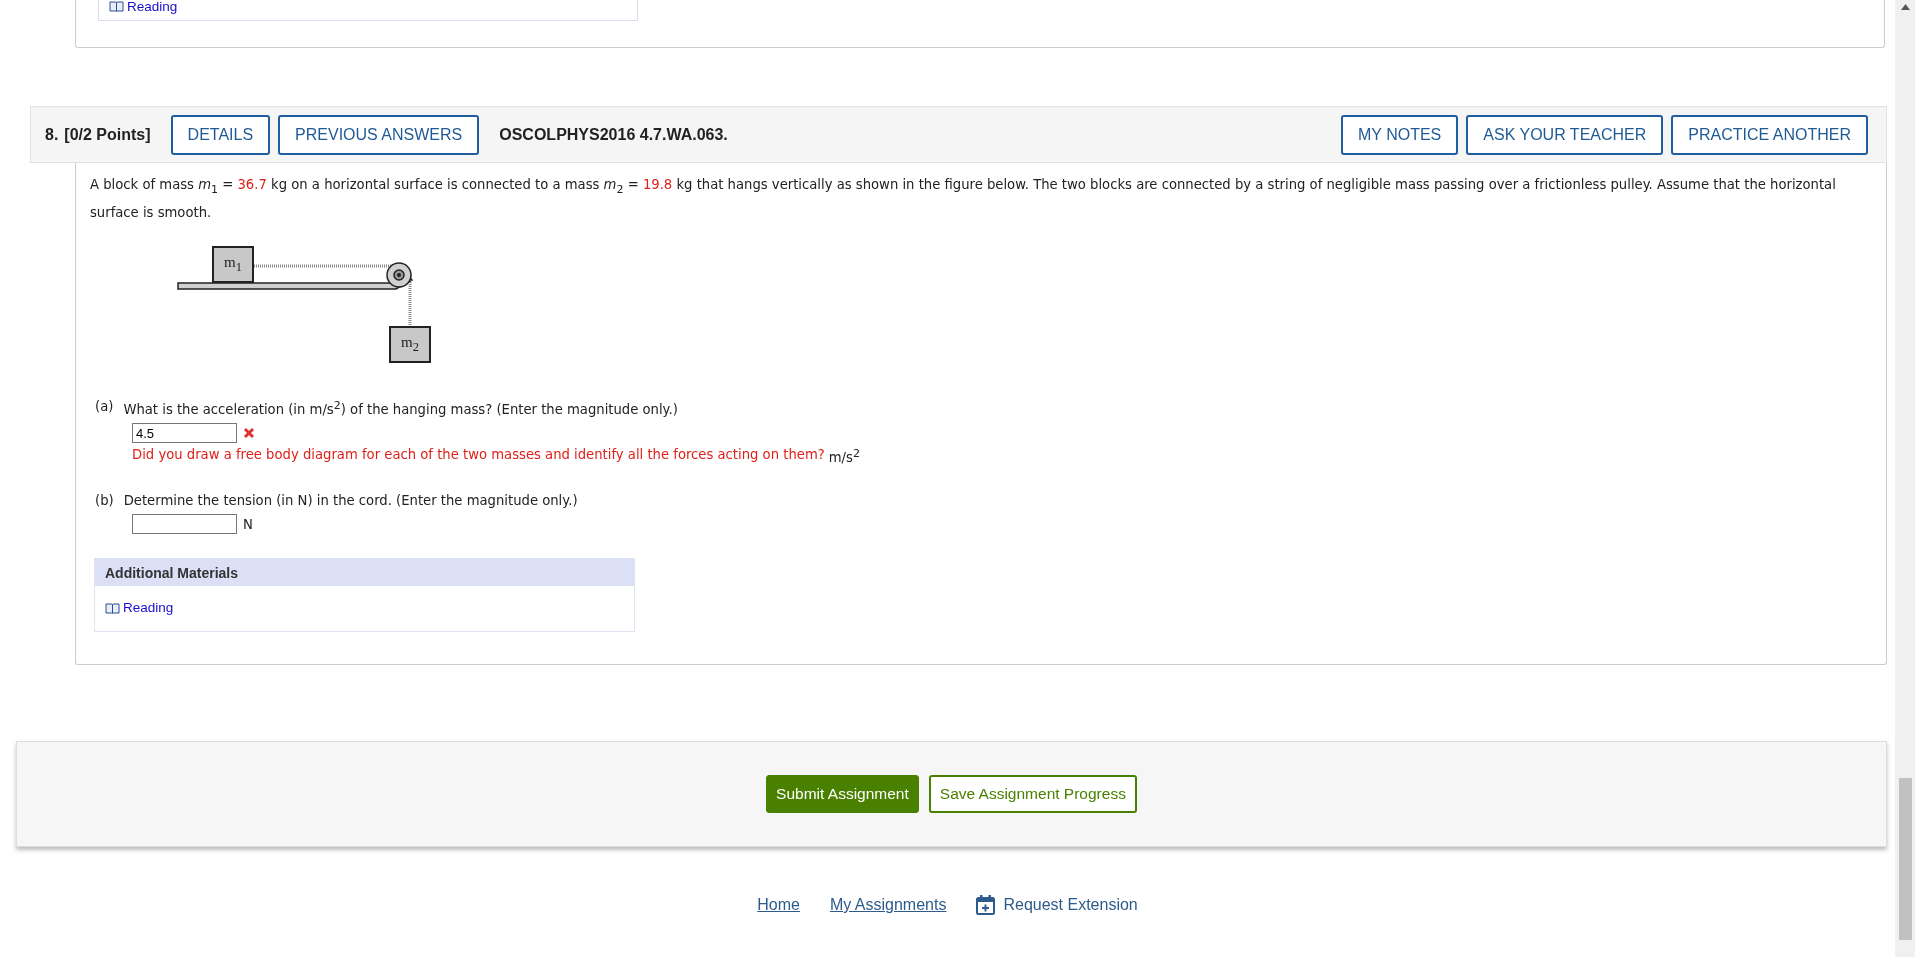  Describe the element at coordinates (1905, 478) in the screenshot. I see `scrollbar` at that location.